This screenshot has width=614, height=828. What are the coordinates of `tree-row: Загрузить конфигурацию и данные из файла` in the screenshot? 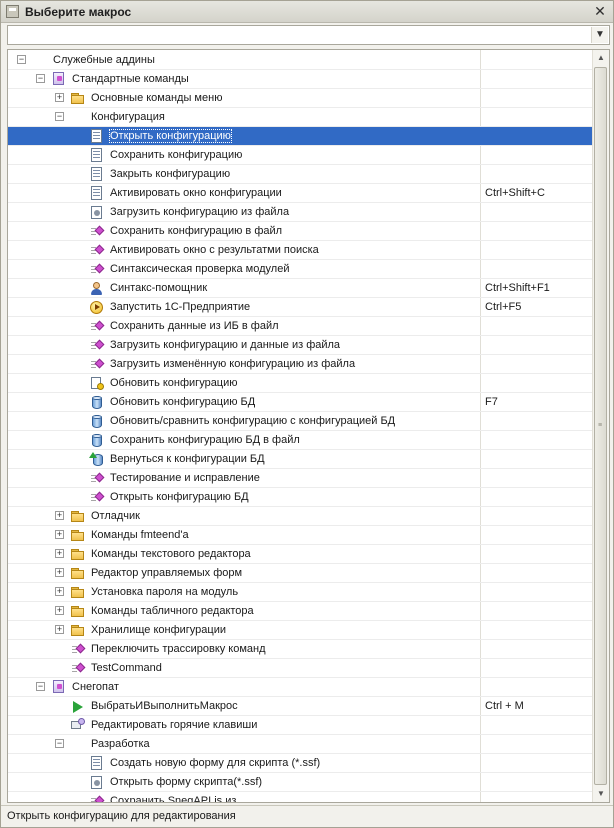 It's located at (300, 345).